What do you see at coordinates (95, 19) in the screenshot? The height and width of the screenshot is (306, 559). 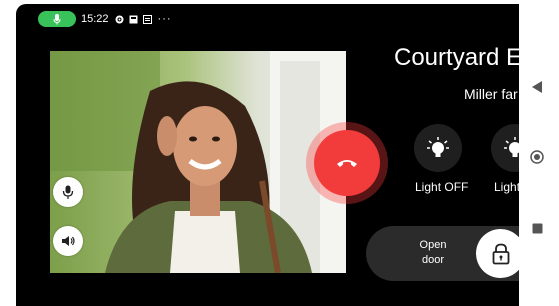 I see `status-time: 15:22` at bounding box center [95, 19].